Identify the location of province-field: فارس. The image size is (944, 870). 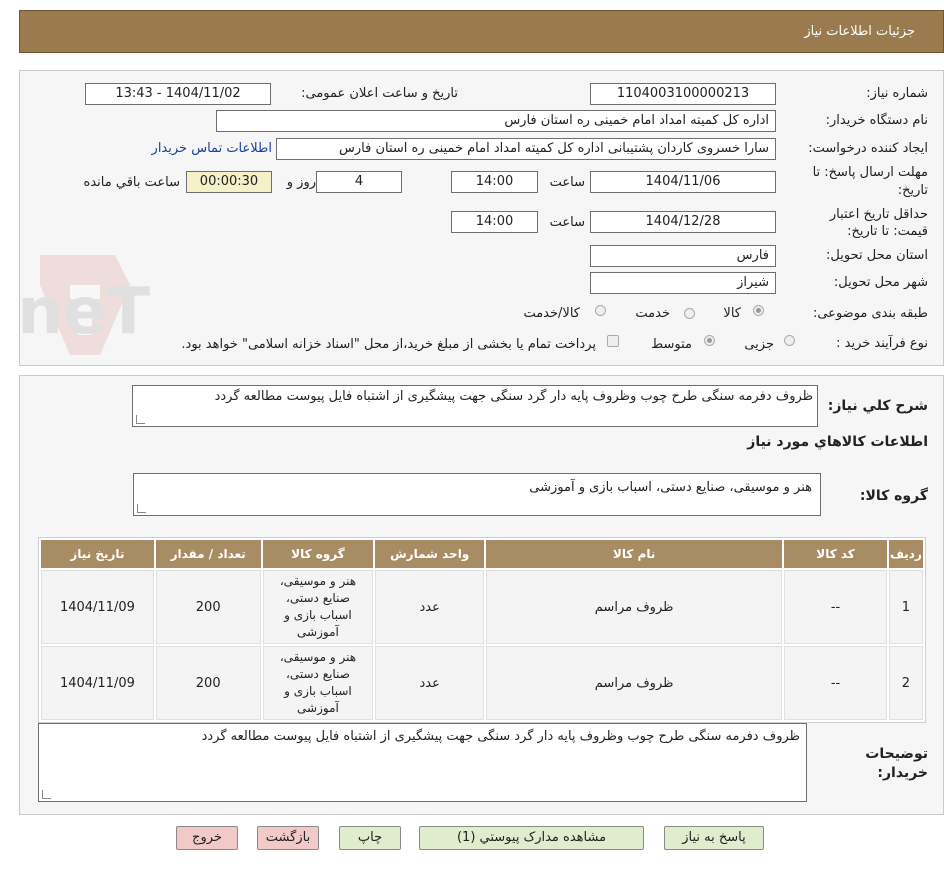
(683, 256).